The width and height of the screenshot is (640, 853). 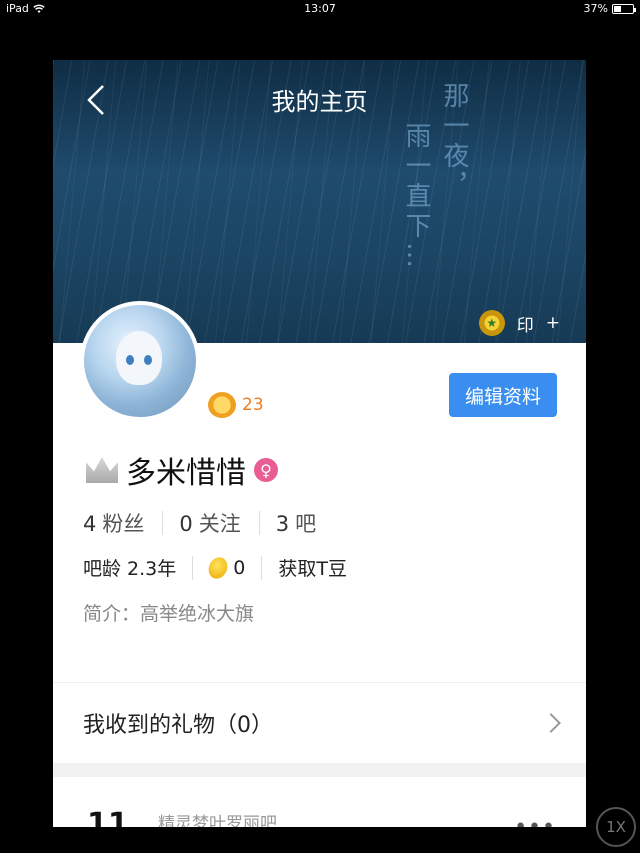 I want to click on more-options-icon: •••, so click(x=535, y=821).